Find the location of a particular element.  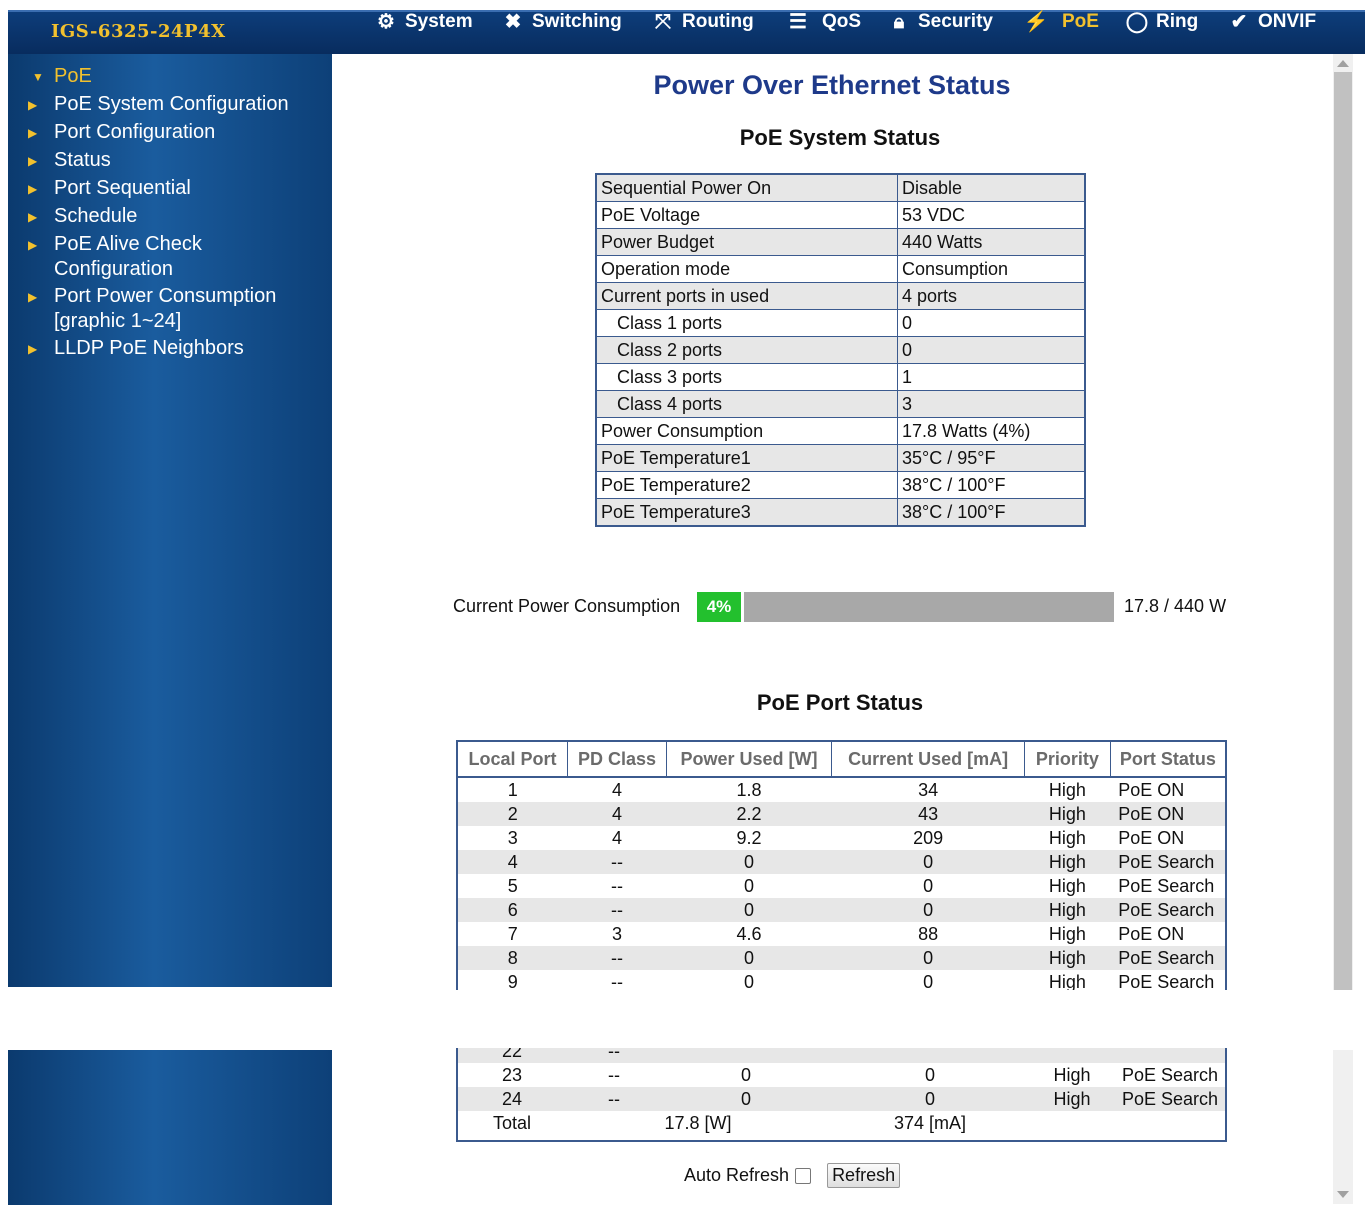

nav-routing: ⤧ Routing is located at coordinates (702, 22).